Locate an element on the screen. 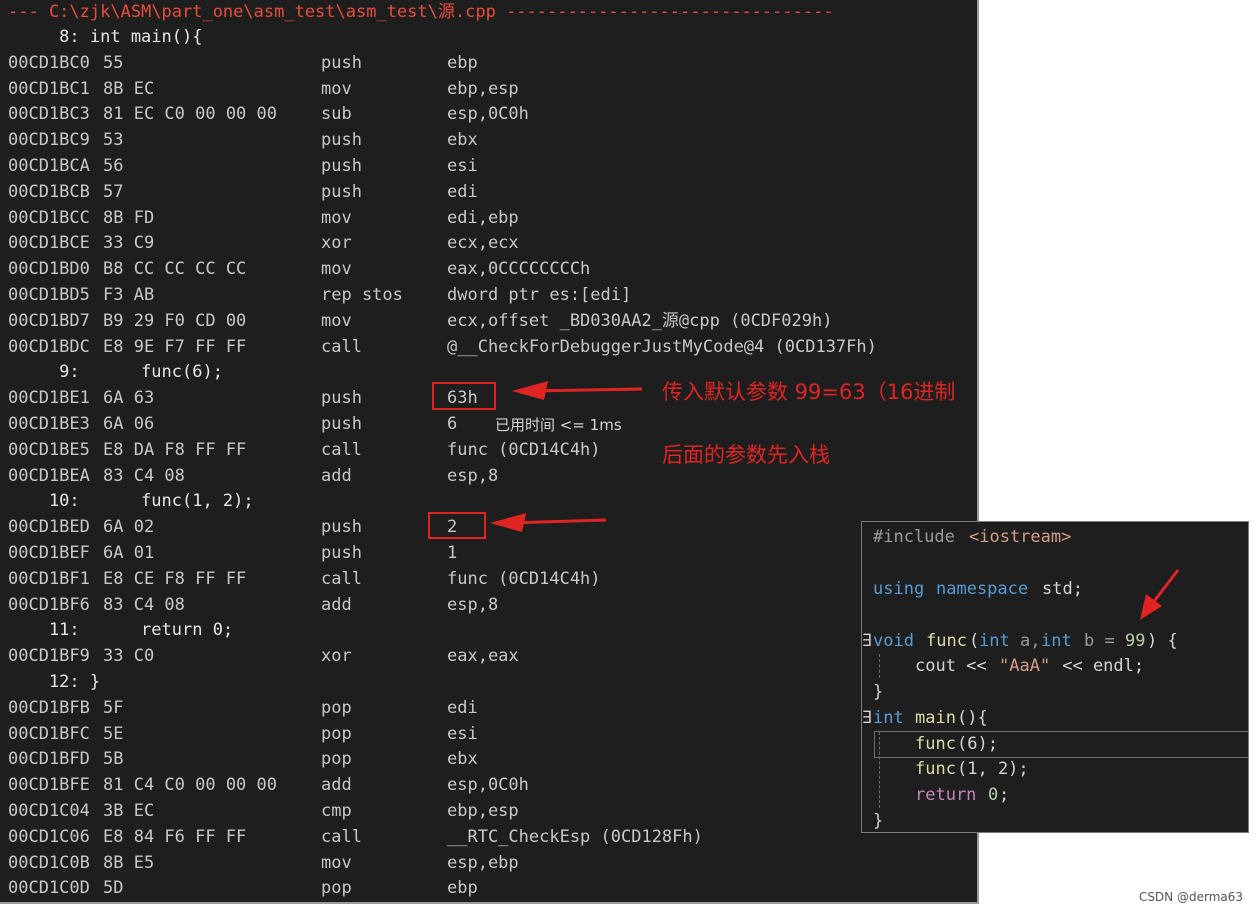  watermark: CSDN @derma63 is located at coordinates (1190, 897).